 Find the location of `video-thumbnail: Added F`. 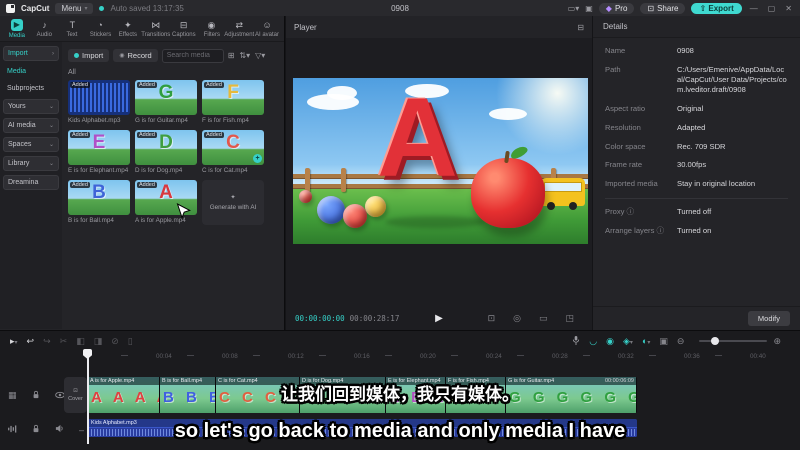

video-thumbnail: Added F is located at coordinates (233, 97).